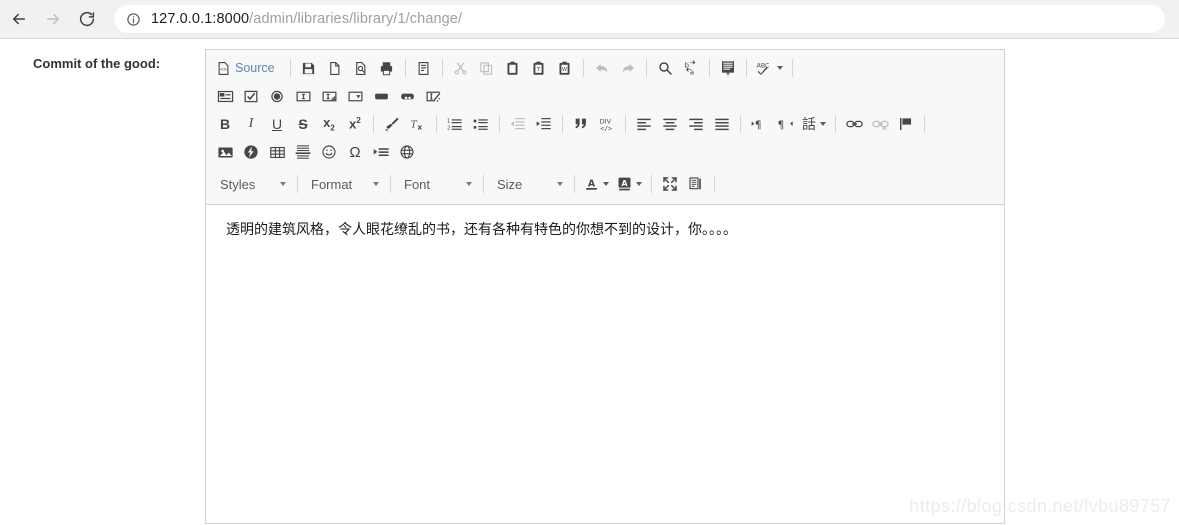 The width and height of the screenshot is (1179, 525). Describe the element at coordinates (696, 184) in the screenshot. I see `show-blocks-button` at that location.